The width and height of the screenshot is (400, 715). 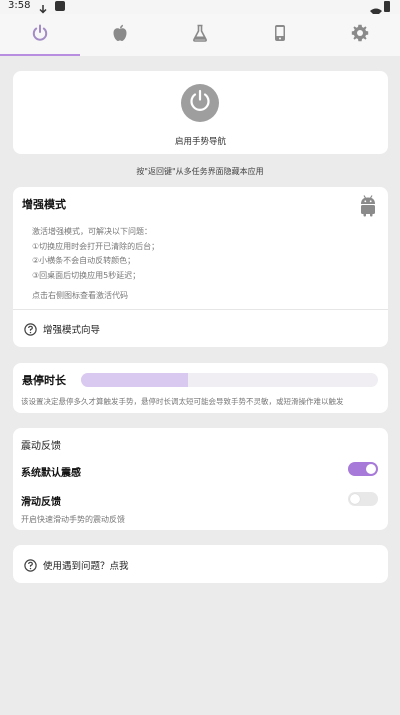 What do you see at coordinates (387, 6) in the screenshot?
I see `battery-icon` at bounding box center [387, 6].